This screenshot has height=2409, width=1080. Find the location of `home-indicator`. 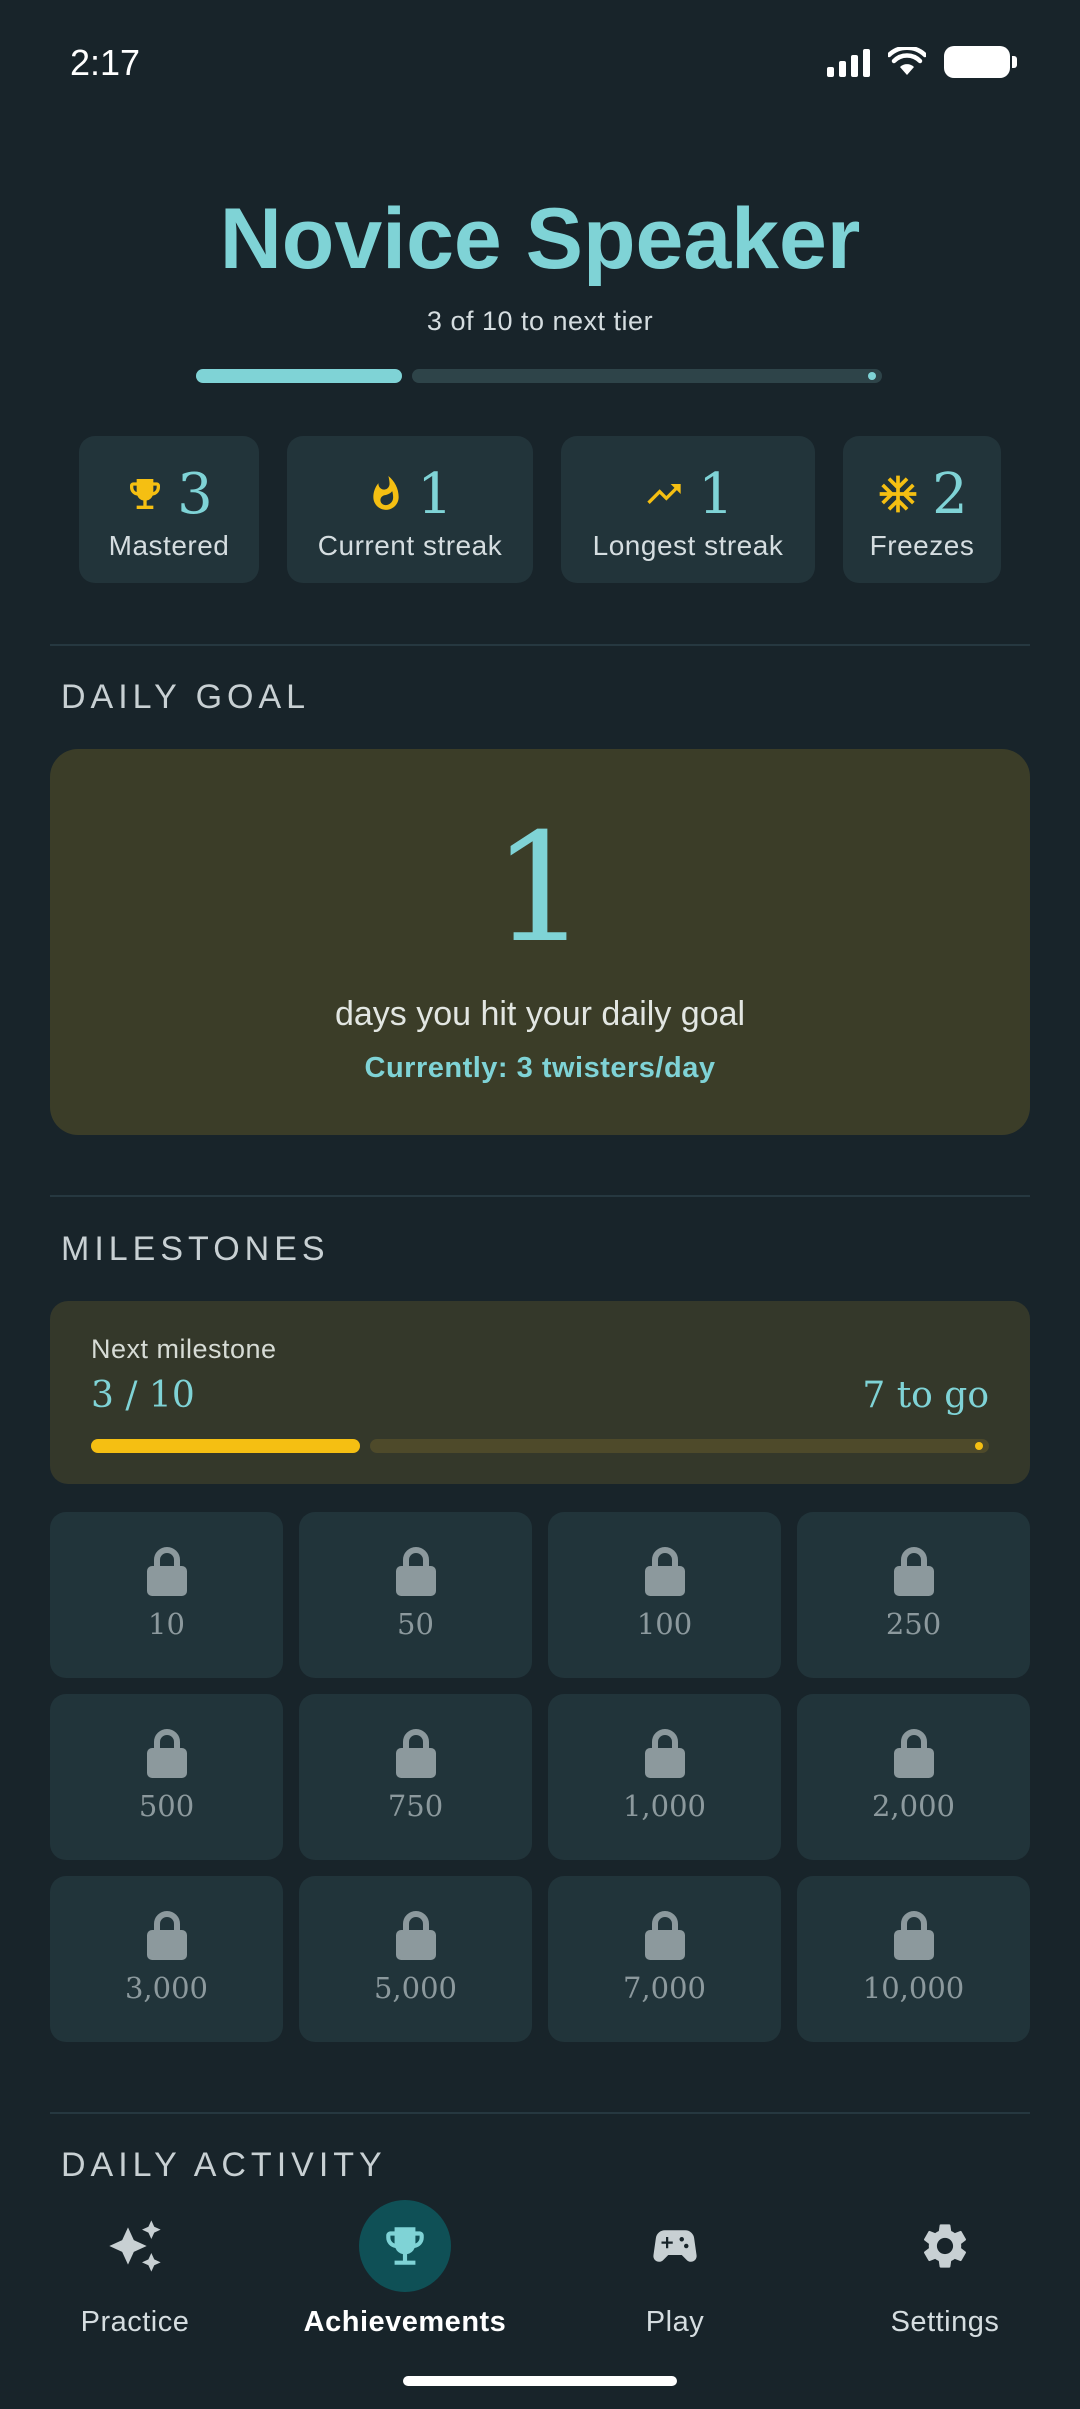

home-indicator is located at coordinates (540, 2381).